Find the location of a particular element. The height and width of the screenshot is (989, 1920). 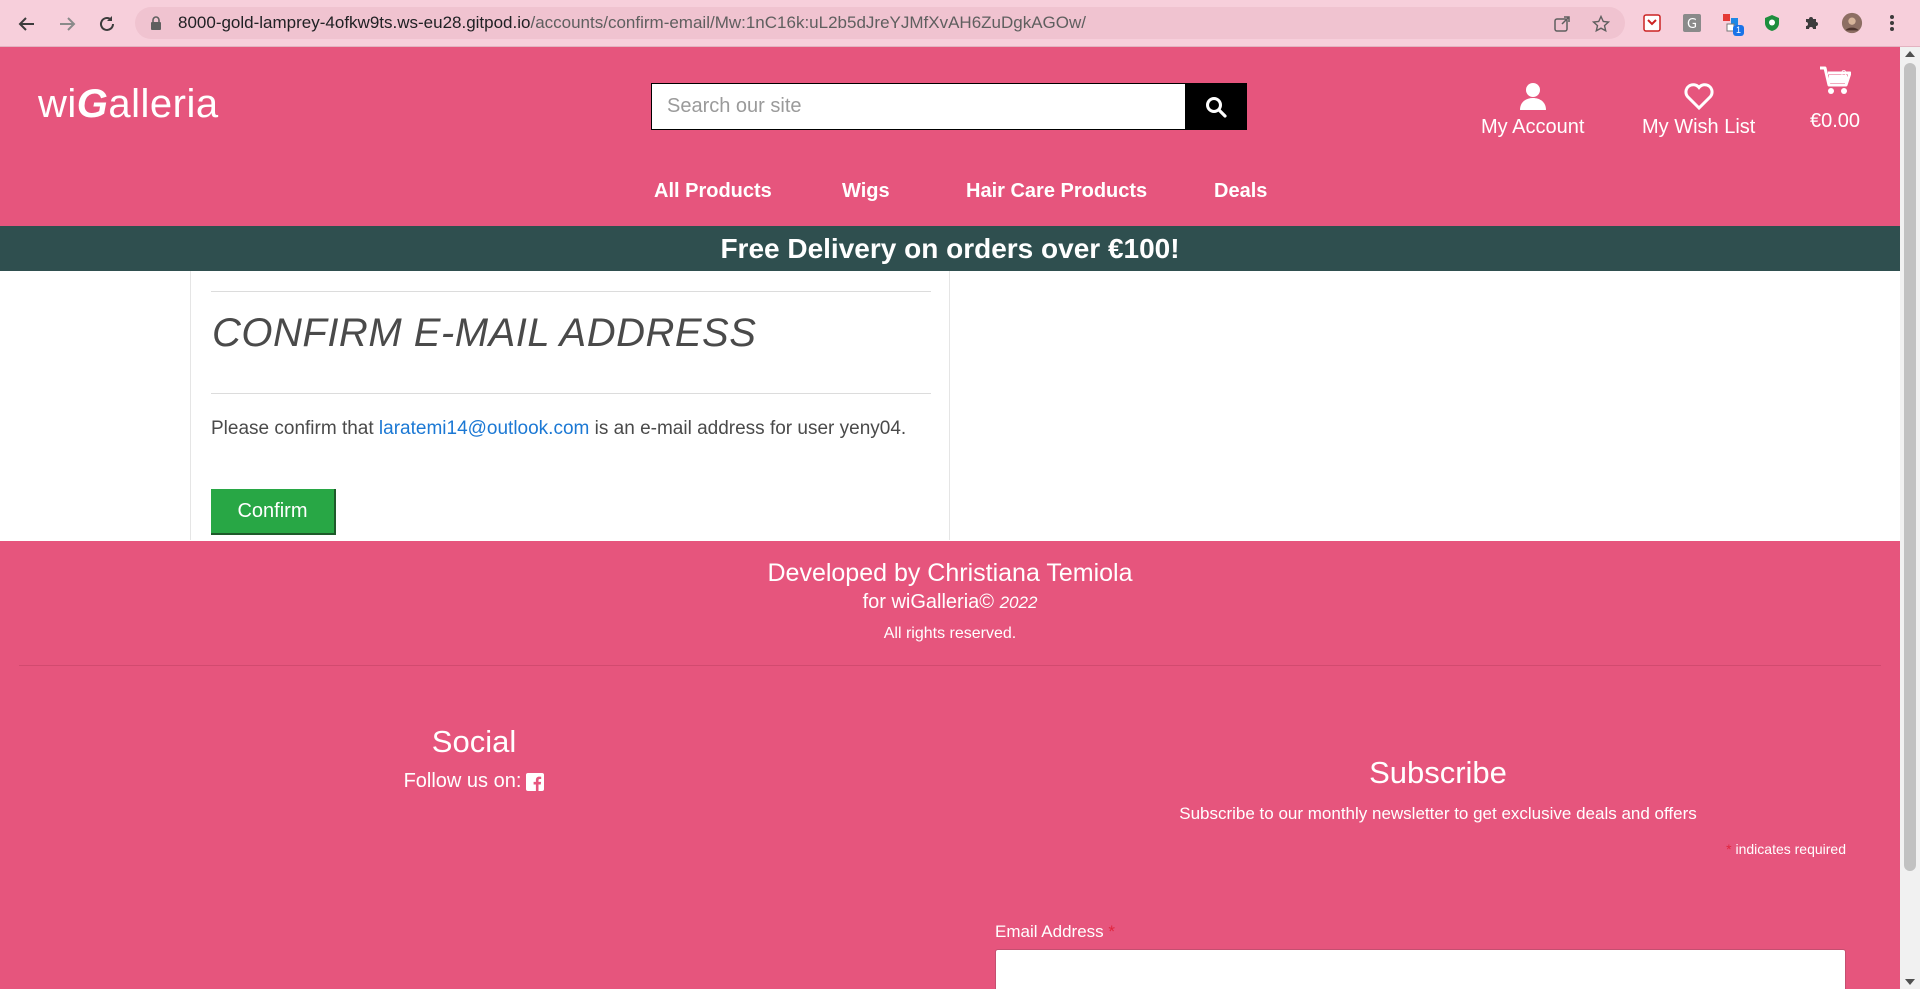

cart-count: 0 is located at coordinates (1844, 74).